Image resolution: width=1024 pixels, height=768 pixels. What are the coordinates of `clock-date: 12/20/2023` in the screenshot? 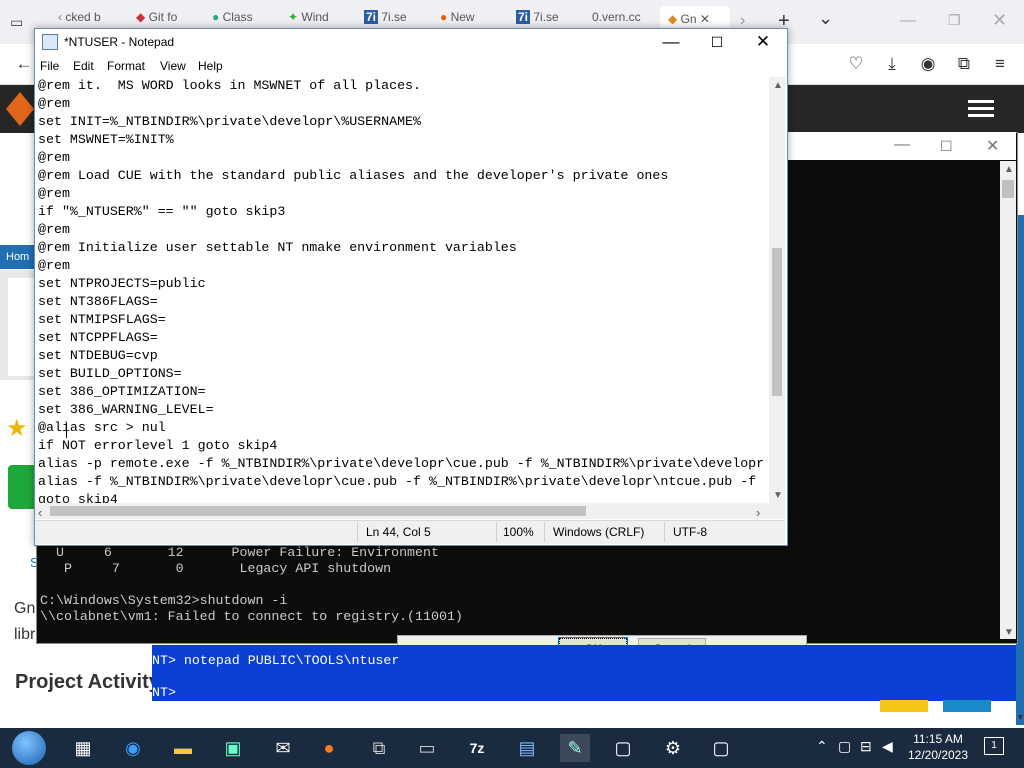 It's located at (938, 755).